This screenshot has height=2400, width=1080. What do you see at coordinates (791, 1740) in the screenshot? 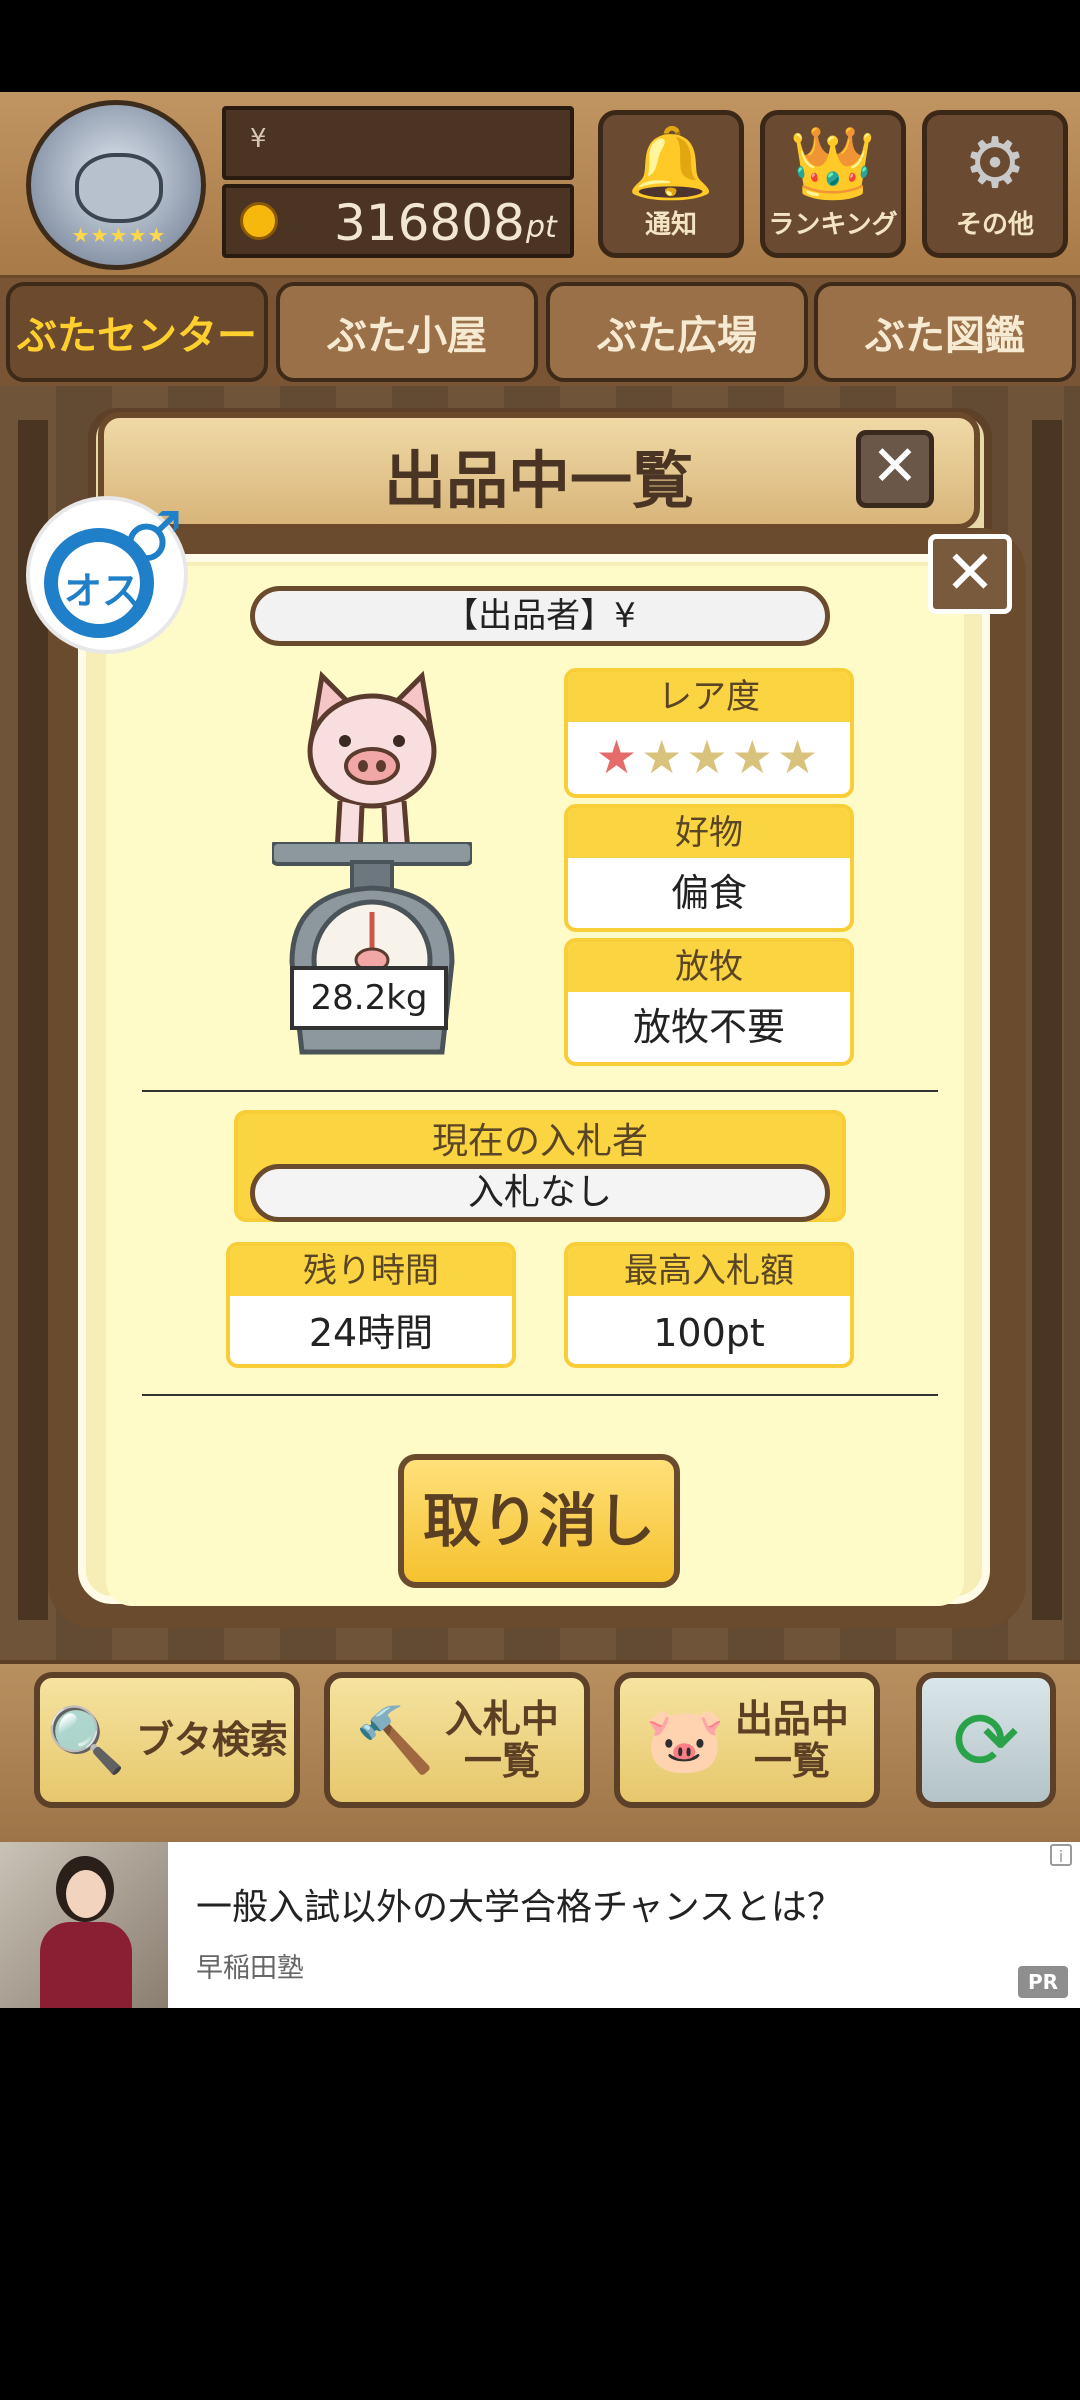
I see `listing-list-label: 出品中 一覧` at bounding box center [791, 1740].